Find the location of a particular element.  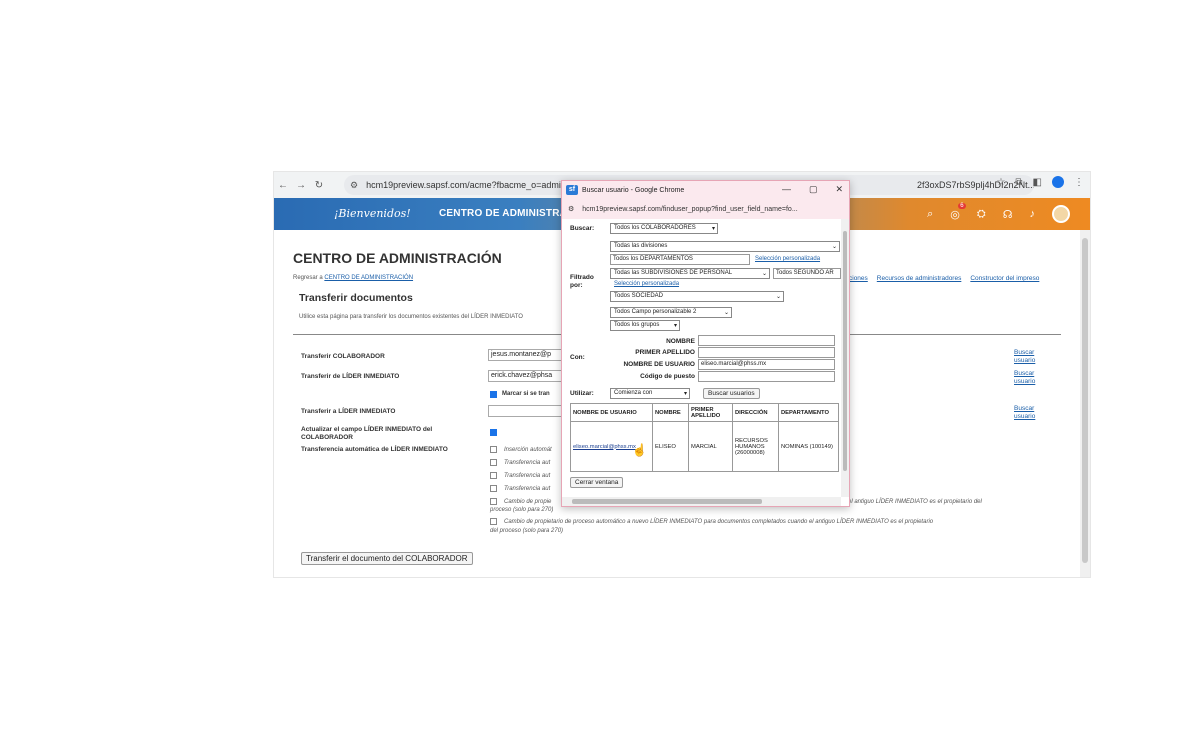

top-link-3: Constructor del impreso is located at coordinates (1004, 278).